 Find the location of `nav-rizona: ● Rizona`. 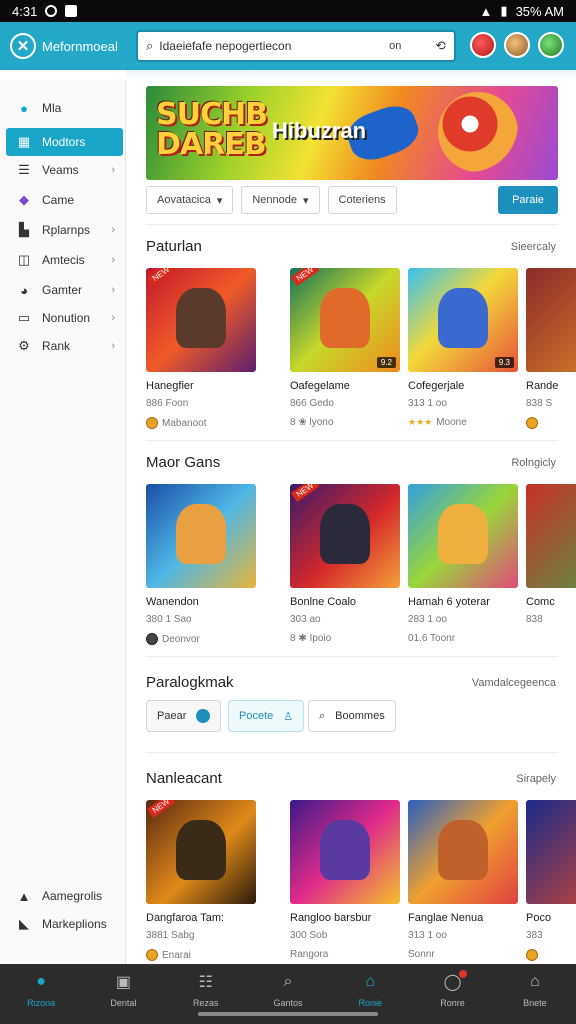

nav-rizona: ● Rizona is located at coordinates (41, 990).